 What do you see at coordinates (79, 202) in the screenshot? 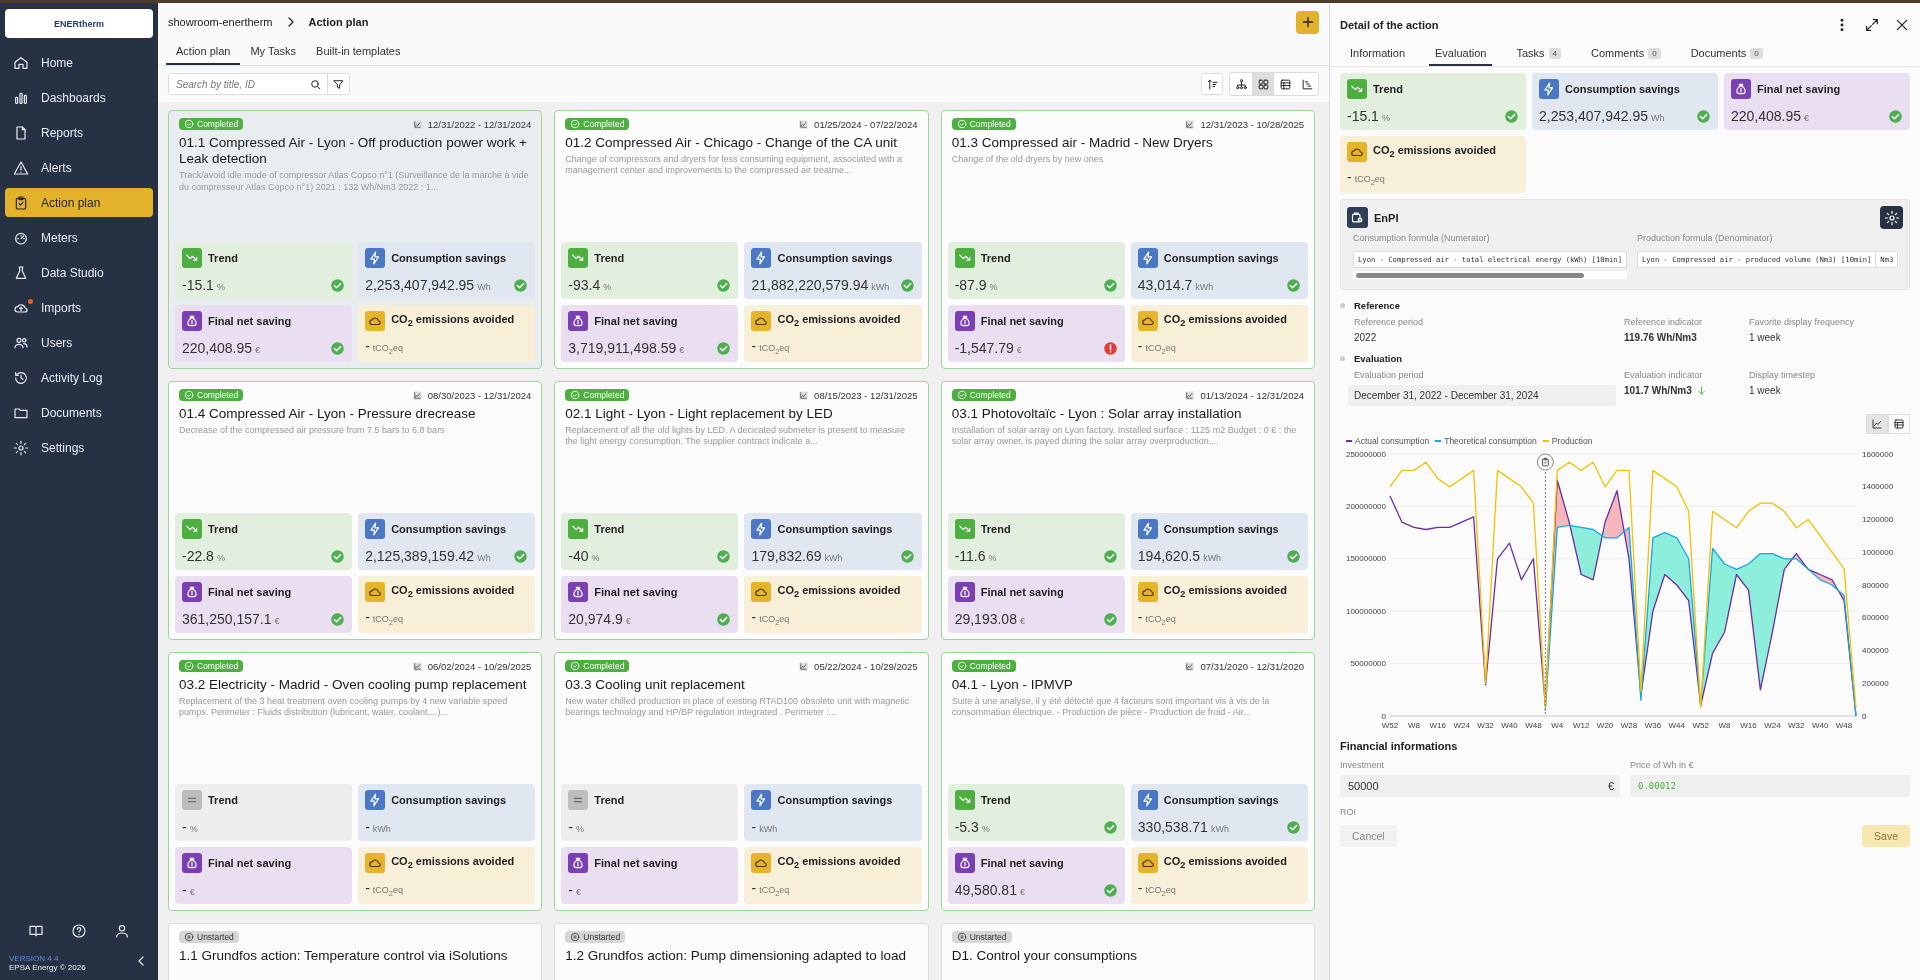
I see `nav-item: Action plan` at bounding box center [79, 202].